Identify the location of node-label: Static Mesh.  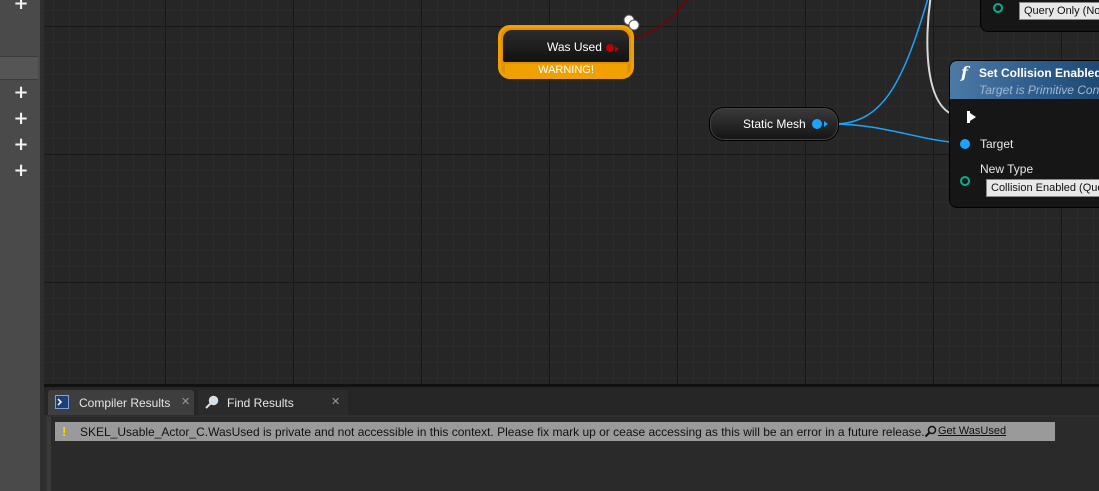
(774, 124).